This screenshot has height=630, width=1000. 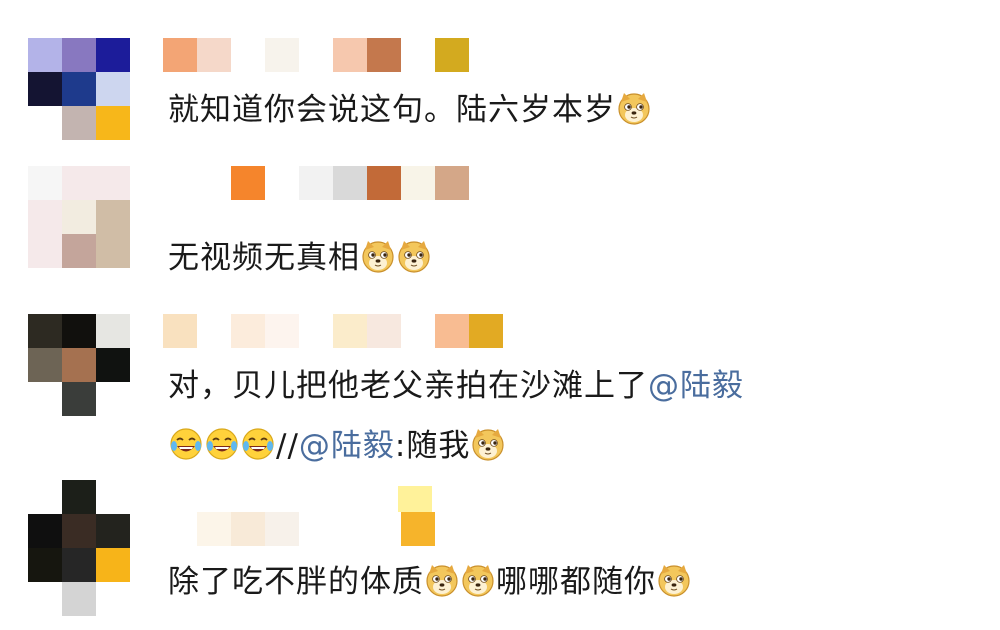 What do you see at coordinates (576, 582) in the screenshot?
I see `comment-text-4b: 哪哪都随你` at bounding box center [576, 582].